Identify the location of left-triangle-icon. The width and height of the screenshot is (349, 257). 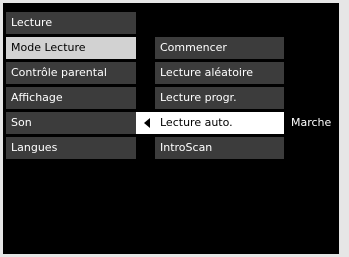
(147, 123).